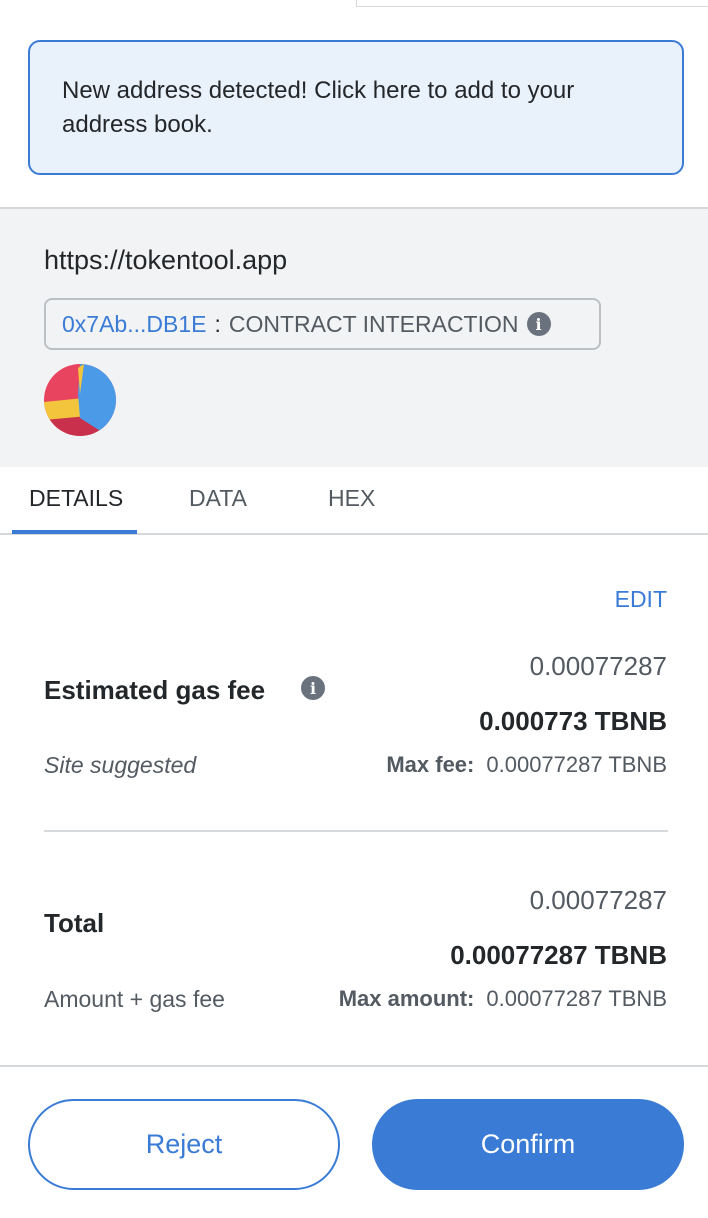 This screenshot has width=708, height=1218. What do you see at coordinates (351, 498) in the screenshot?
I see `tab-hex: HEX` at bounding box center [351, 498].